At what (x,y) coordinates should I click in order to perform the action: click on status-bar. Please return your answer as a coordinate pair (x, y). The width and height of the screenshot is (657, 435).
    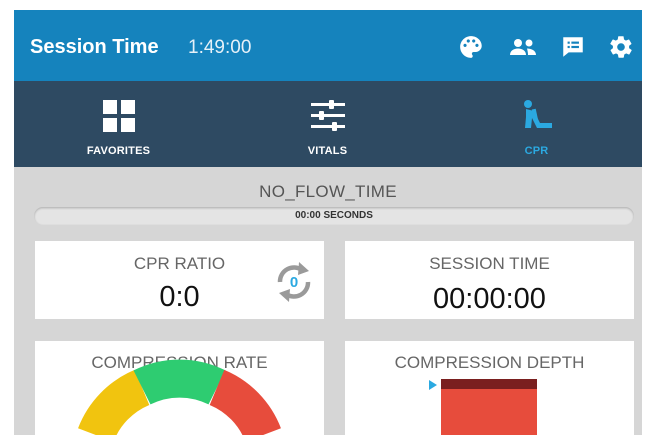
    Looking at the image, I should click on (328, 5).